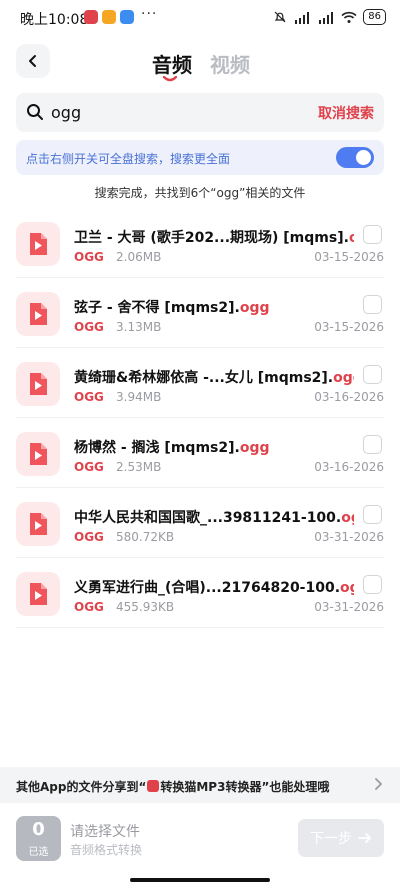  I want to click on cancel-search-button: 取消搜索, so click(346, 113).